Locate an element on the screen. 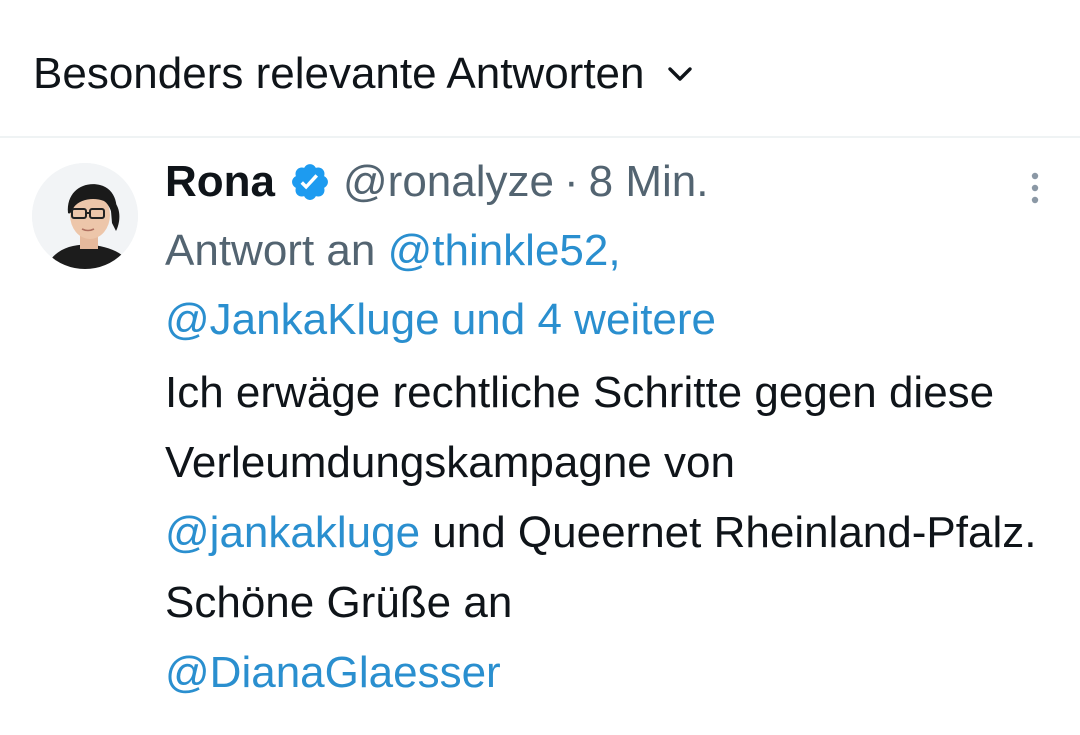 The height and width of the screenshot is (735, 1080). author-name: Rona is located at coordinates (220, 182).